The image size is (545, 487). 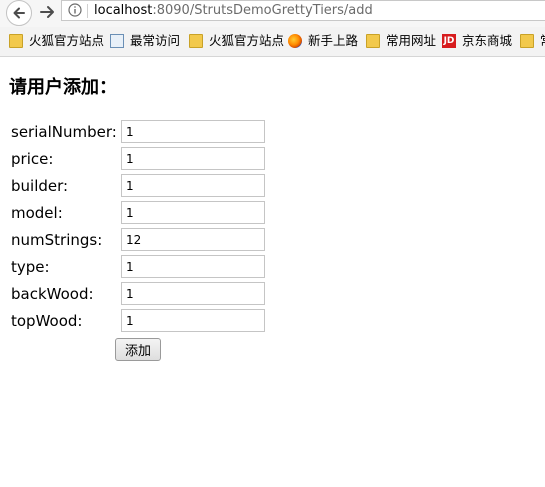 What do you see at coordinates (52, 294) in the screenshot?
I see `back-wood-label: backWood:` at bounding box center [52, 294].